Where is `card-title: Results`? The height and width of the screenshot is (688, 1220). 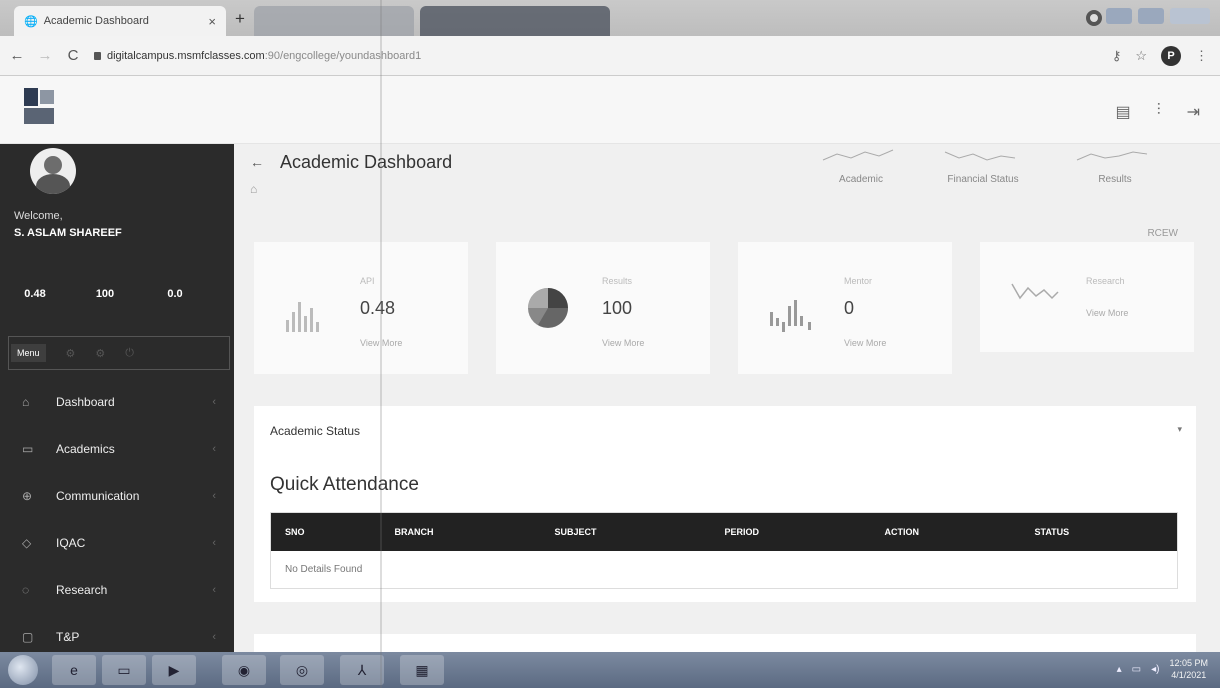 card-title: Results is located at coordinates (617, 281).